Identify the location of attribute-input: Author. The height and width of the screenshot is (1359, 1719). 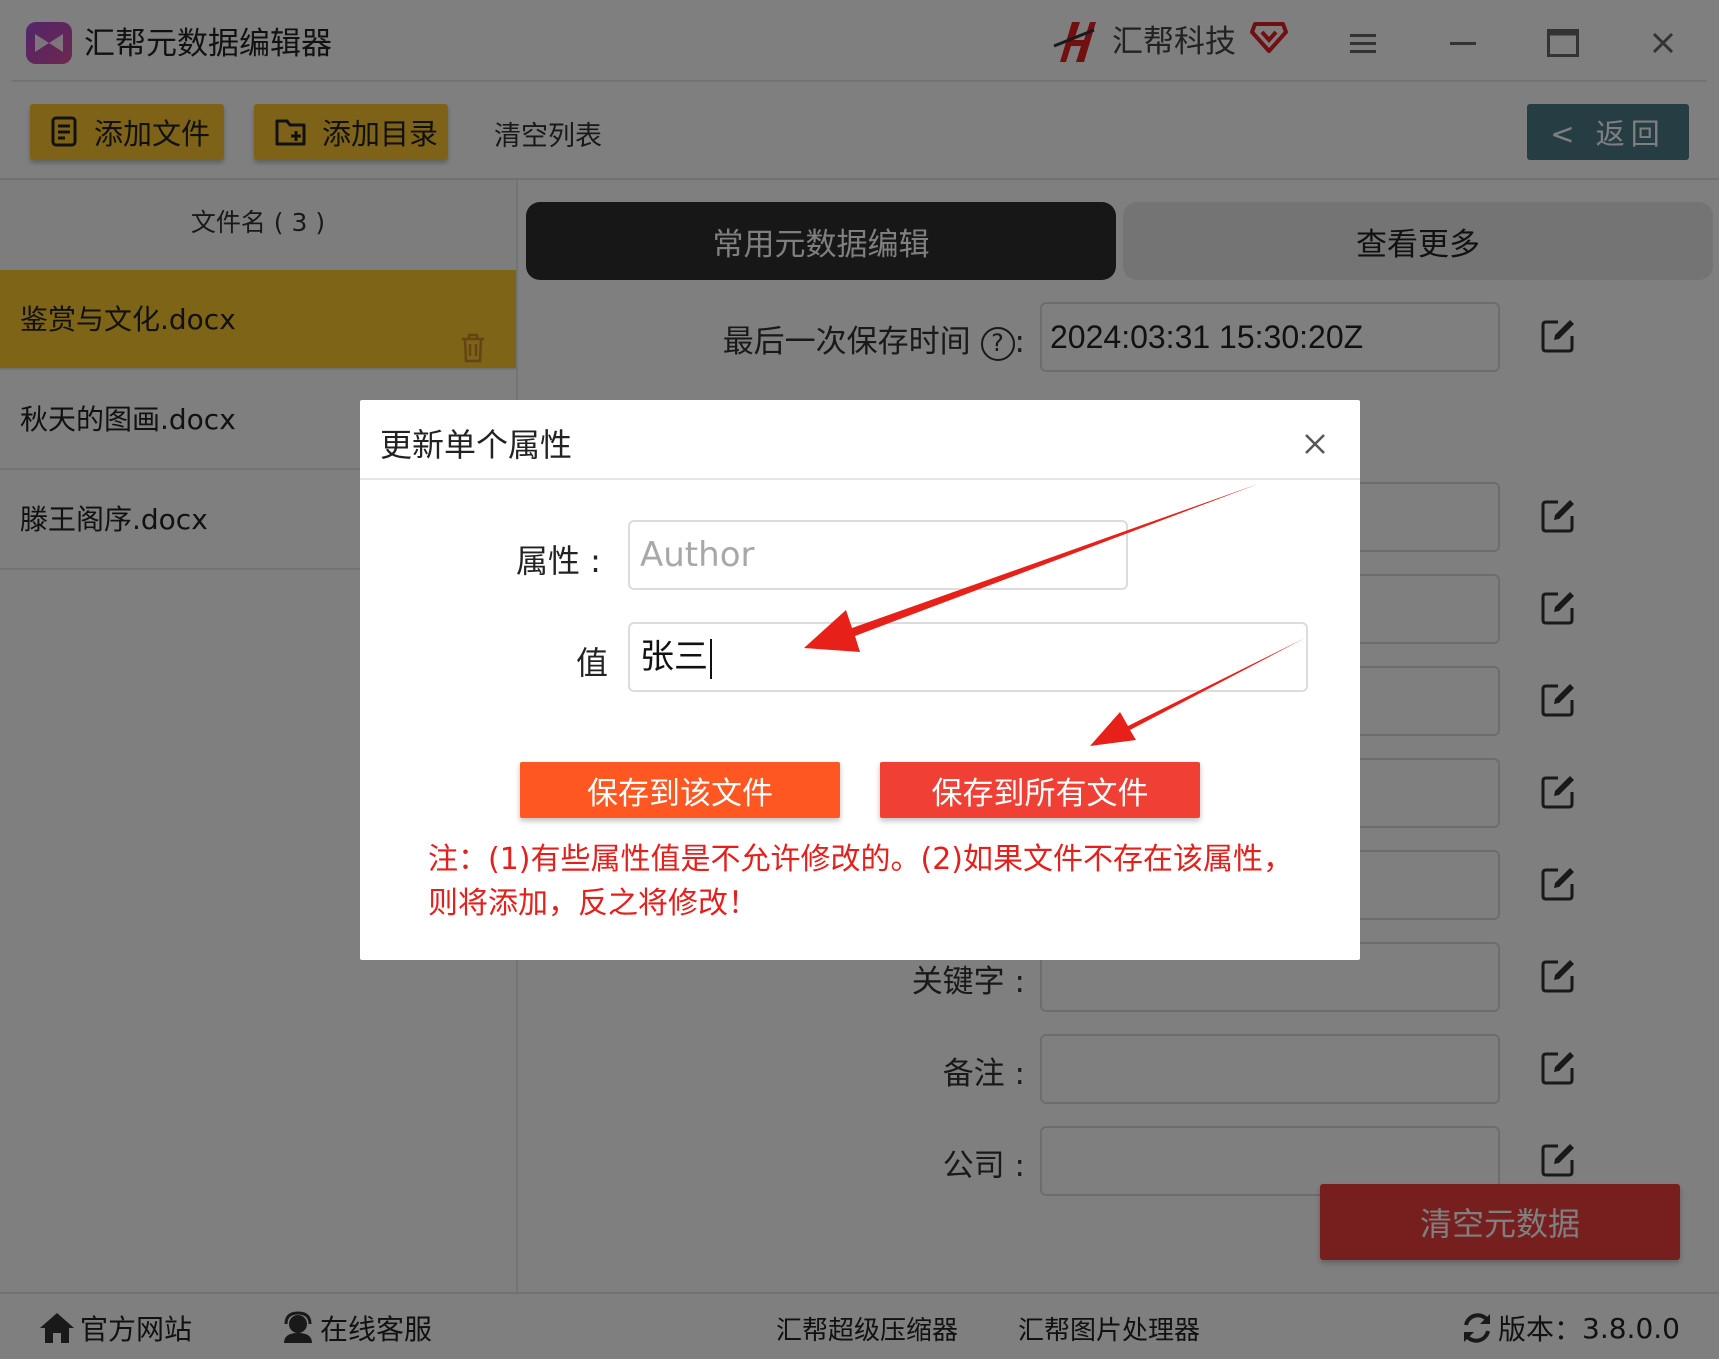
(878, 555).